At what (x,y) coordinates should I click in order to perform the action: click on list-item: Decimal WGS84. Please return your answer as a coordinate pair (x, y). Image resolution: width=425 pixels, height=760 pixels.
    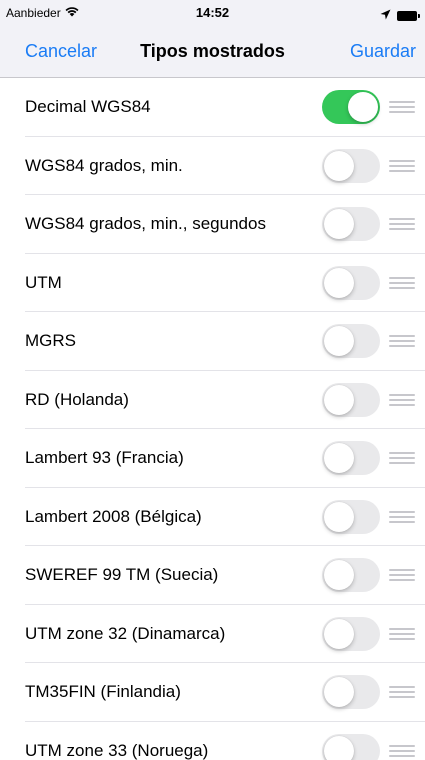
    Looking at the image, I should click on (212, 107).